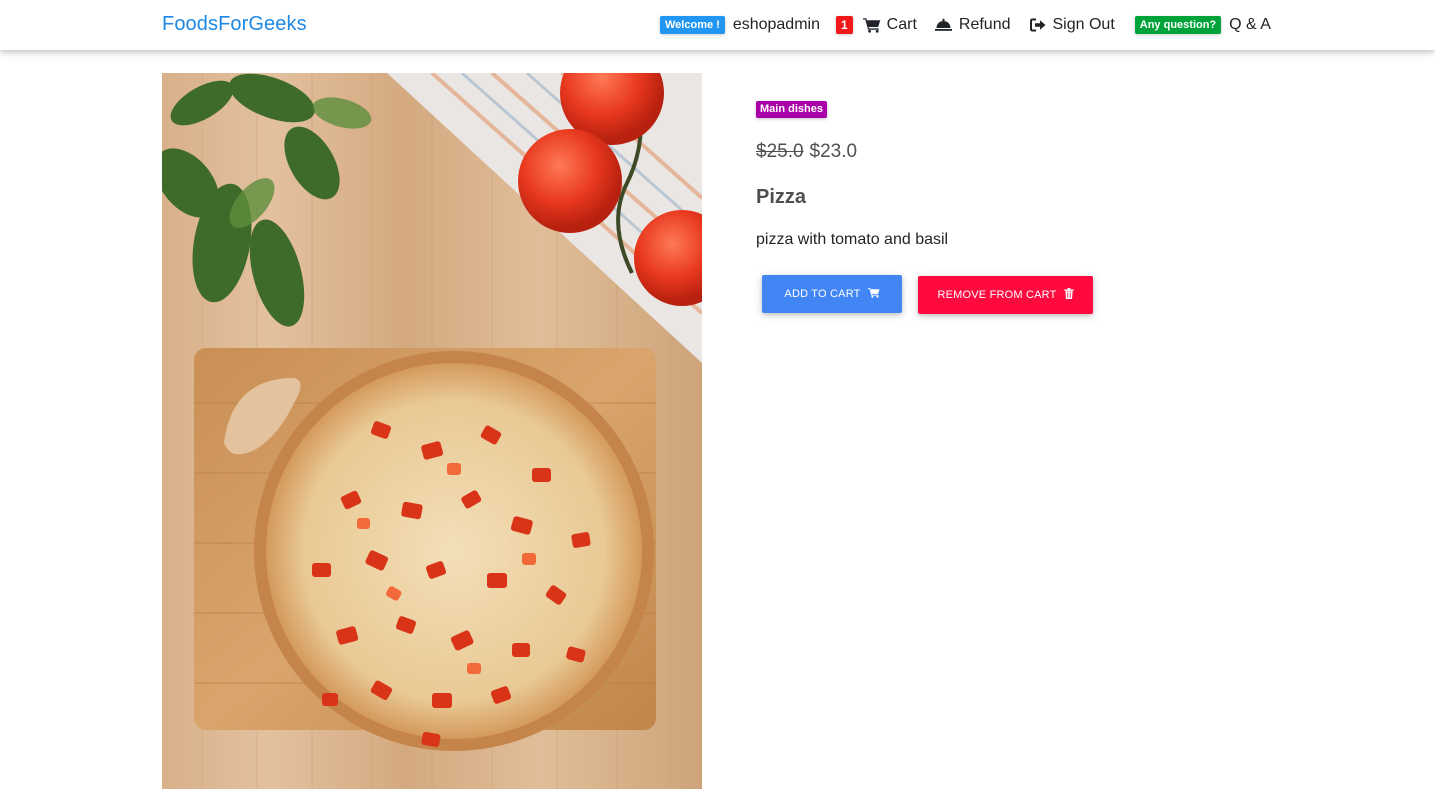 Image resolution: width=1435 pixels, height=789 pixels. Describe the element at coordinates (833, 151) in the screenshot. I see `new-price: $23.0` at that location.